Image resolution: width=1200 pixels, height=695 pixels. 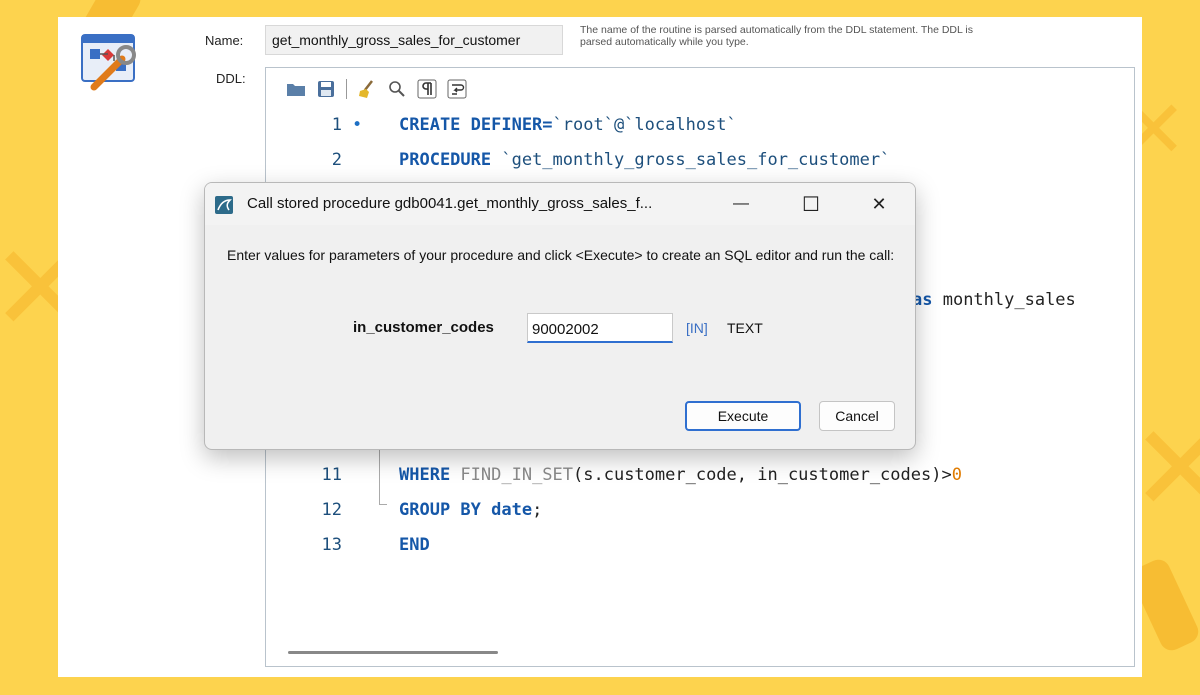 I want to click on toolbar-separator, so click(x=346, y=89).